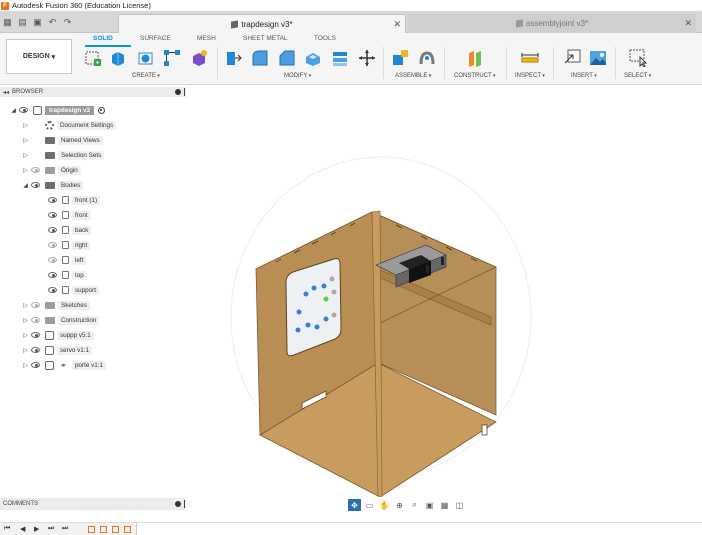 The image size is (702, 535). What do you see at coordinates (63, 155) in the screenshot?
I see `browser-item-selection-sets: ▷ Selection Sets` at bounding box center [63, 155].